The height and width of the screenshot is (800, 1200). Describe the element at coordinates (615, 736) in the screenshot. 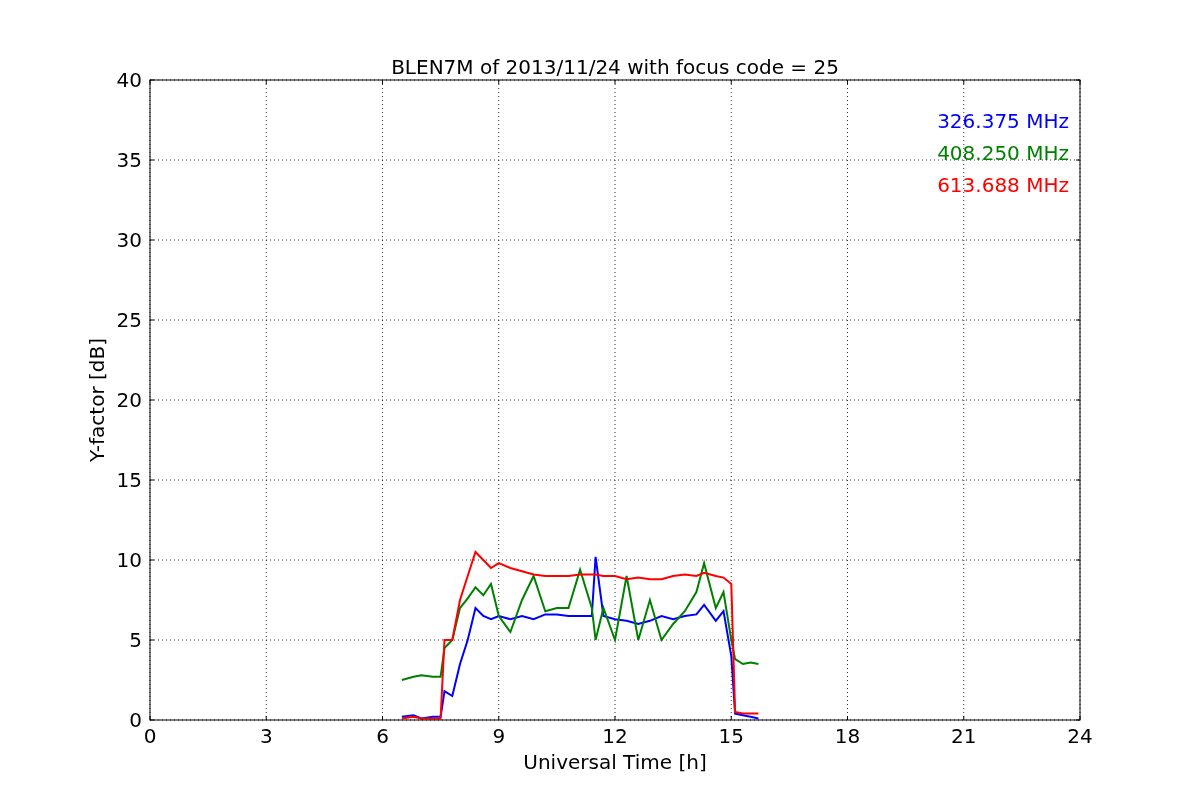

I see `tick-label: 12` at that location.